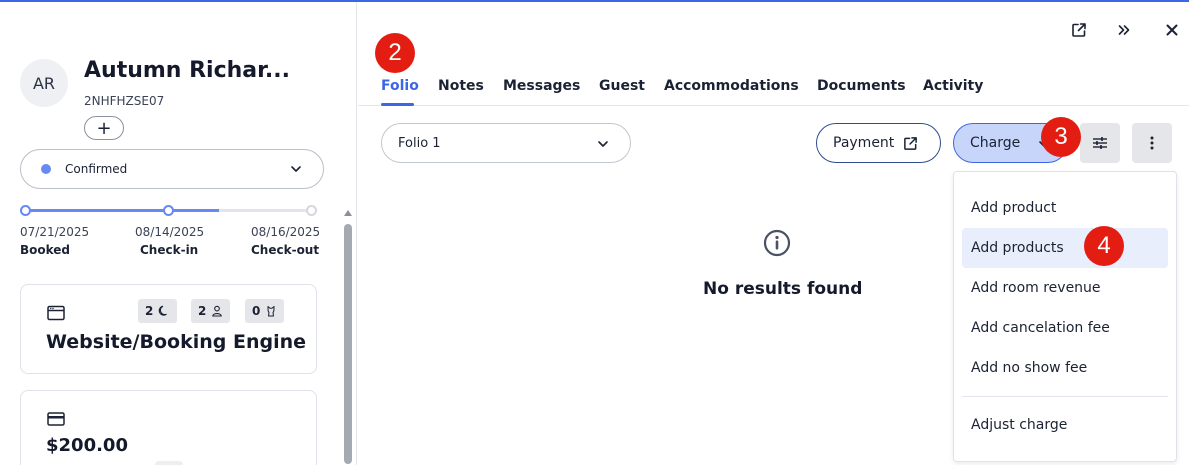 This screenshot has height=465, width=1189. Describe the element at coordinates (864, 143) in the screenshot. I see `payment-label: Payment` at that location.